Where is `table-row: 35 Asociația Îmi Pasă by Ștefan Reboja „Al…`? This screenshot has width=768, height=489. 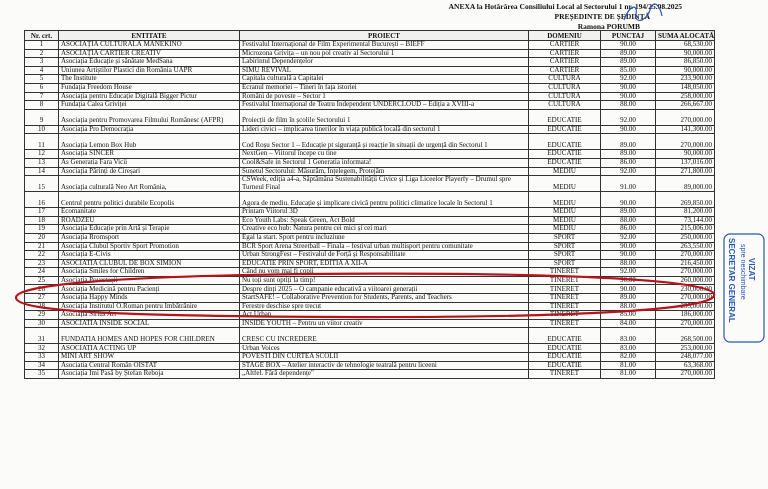 table-row: 35 Asociația Îmi Pasă by Ștefan Reboja „Al… is located at coordinates (369, 374).